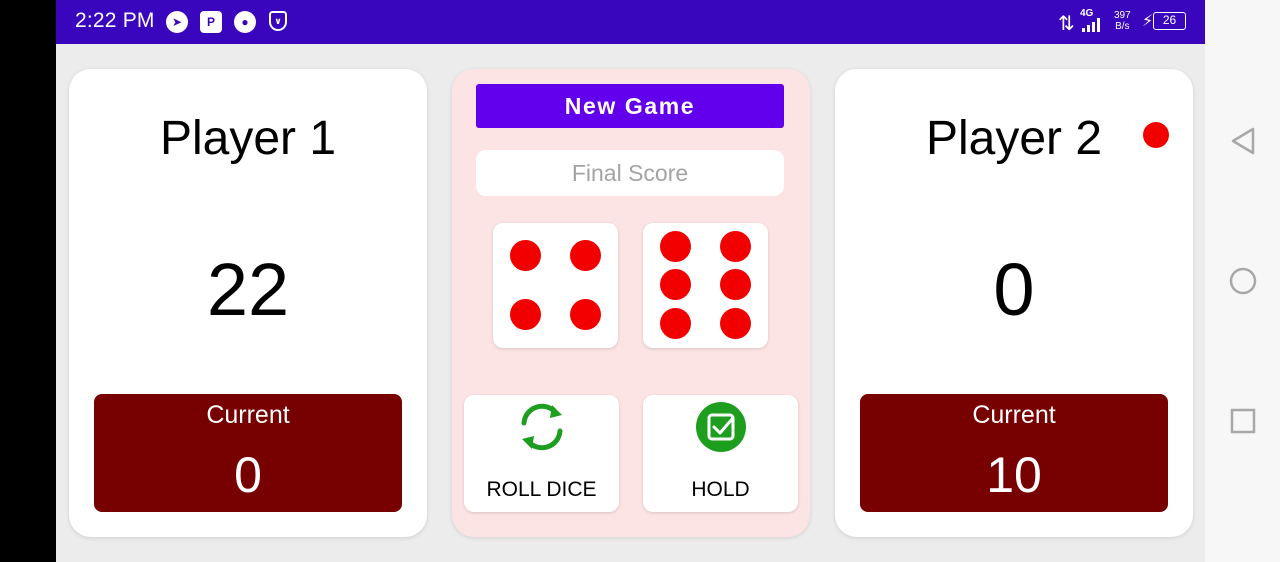  What do you see at coordinates (630, 22) in the screenshot?
I see `status-bar: 2:22 PM ➤ P ● ∨ ⇅ 4G 397 B/s ⚡ 26` at bounding box center [630, 22].